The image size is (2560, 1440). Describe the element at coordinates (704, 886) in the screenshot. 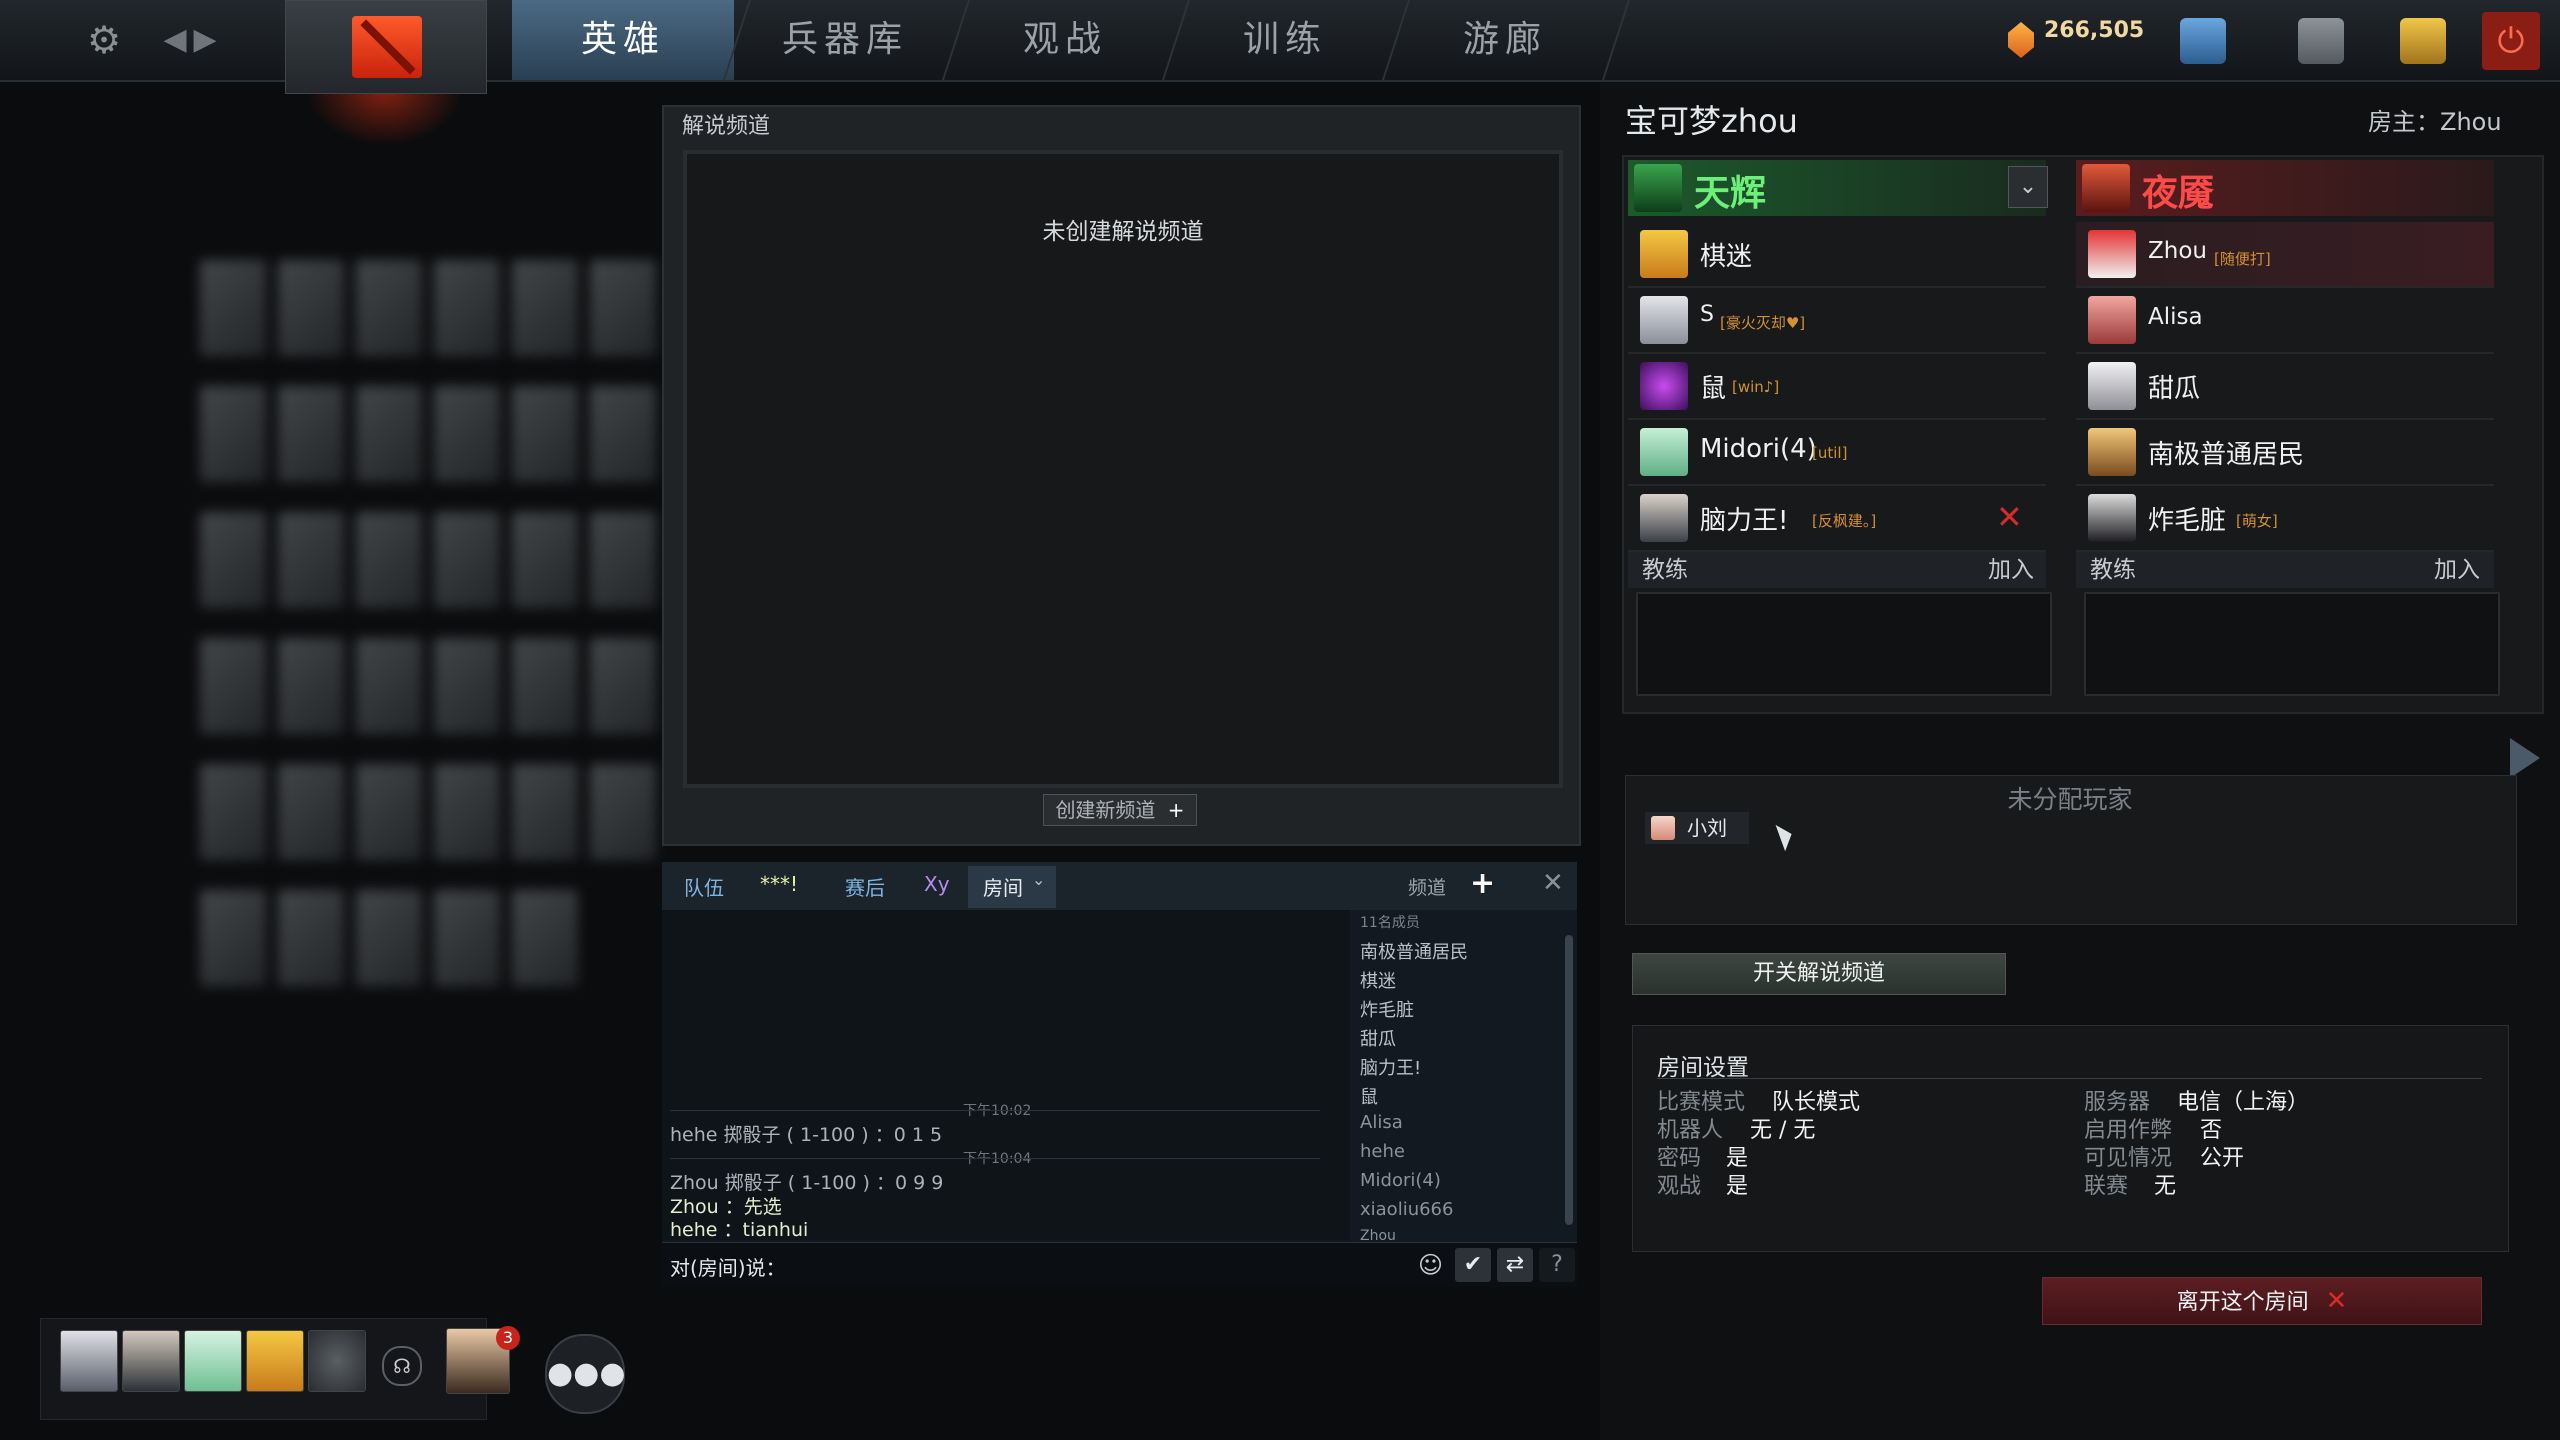

I see `chat-tab-team: 队伍` at that location.